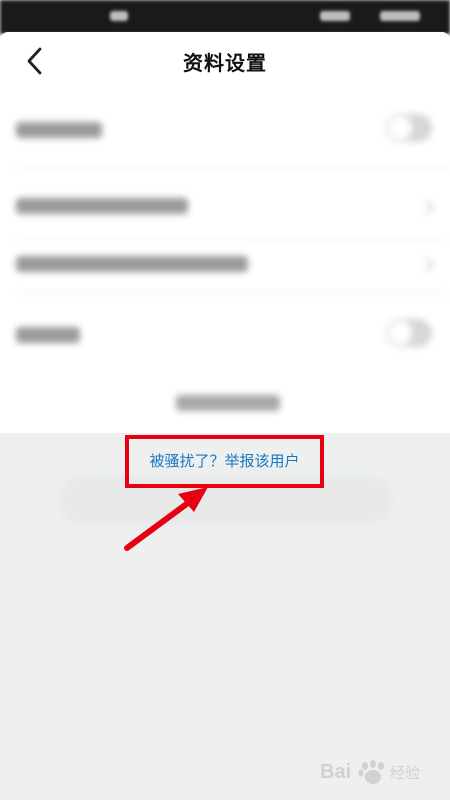 This screenshot has height=800, width=450. I want to click on report-user-link: 被骚扰了？举报该用户, so click(224, 460).